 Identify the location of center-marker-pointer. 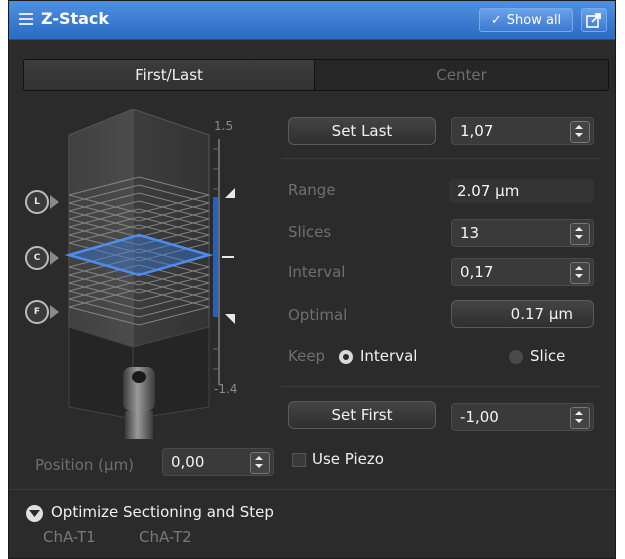
(54, 258).